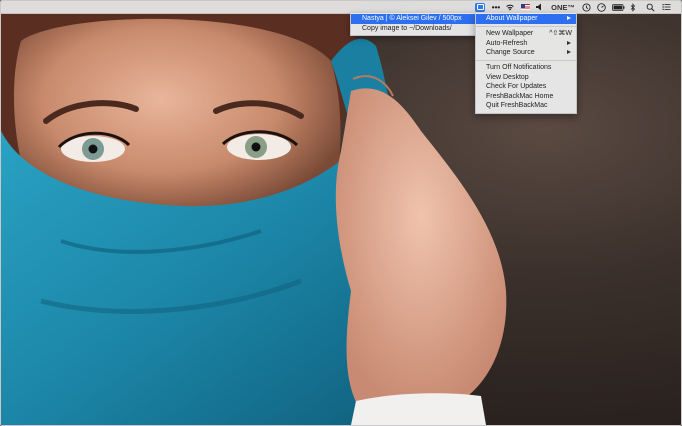 This screenshot has width=682, height=426. I want to click on menu-item-change-source: Change Source, so click(526, 53).